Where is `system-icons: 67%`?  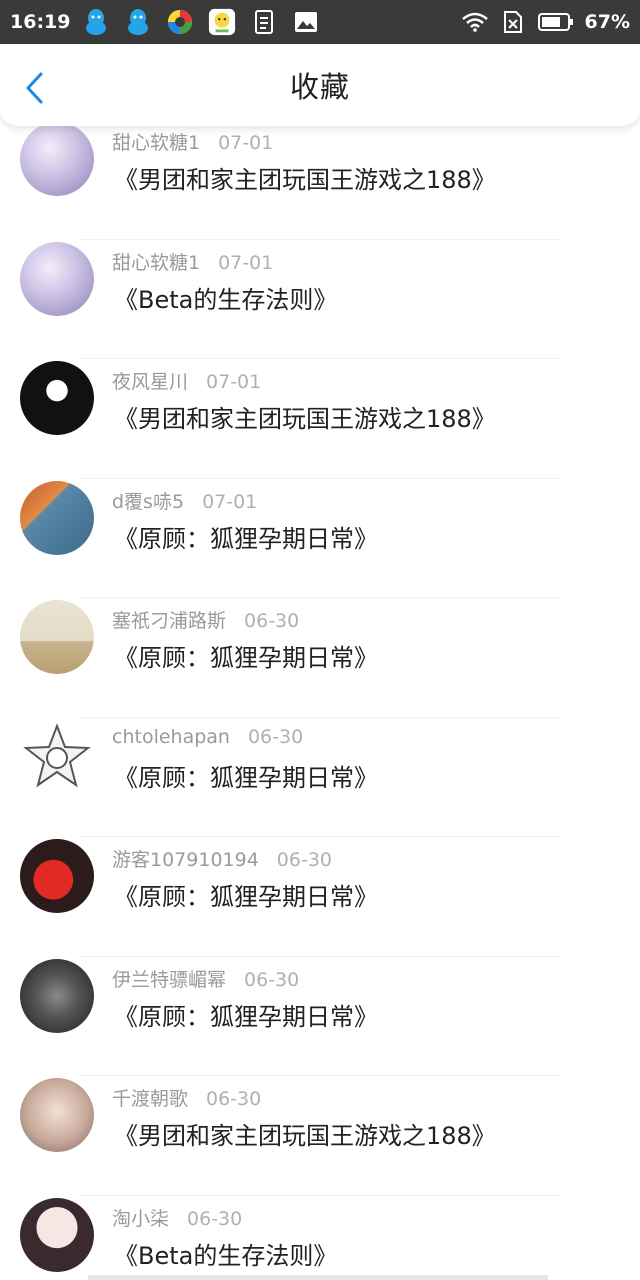
system-icons: 67% is located at coordinates (545, 22).